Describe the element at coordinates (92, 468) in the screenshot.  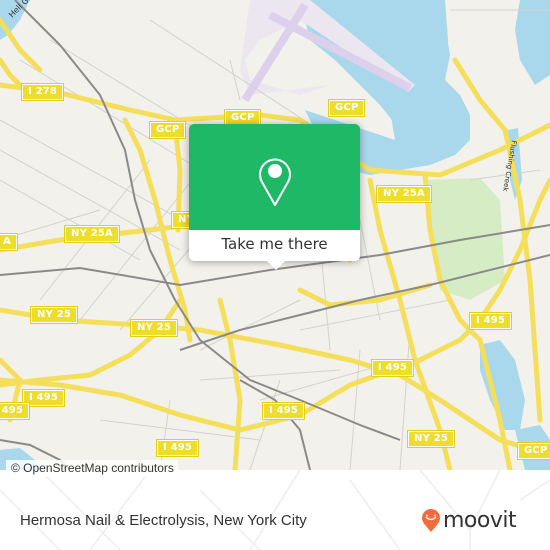
I see `osm-attribution: © OpenStreetMap contributors` at that location.